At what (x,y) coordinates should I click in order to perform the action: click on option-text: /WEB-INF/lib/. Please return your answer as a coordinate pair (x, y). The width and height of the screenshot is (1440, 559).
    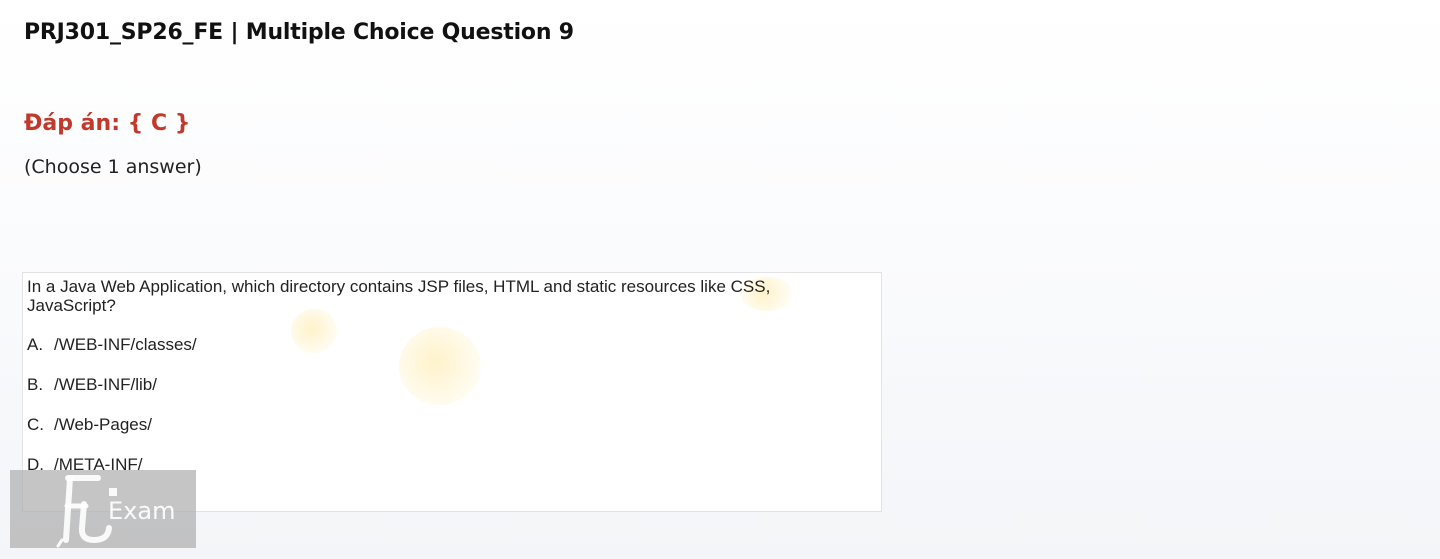
    Looking at the image, I should click on (105, 384).